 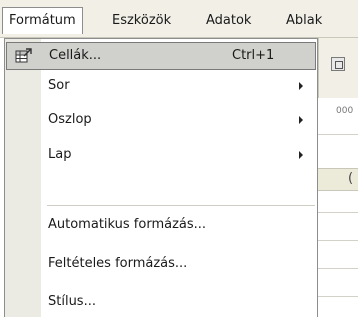 What do you see at coordinates (60, 154) in the screenshot?
I see `menu-item-label: Lap` at bounding box center [60, 154].